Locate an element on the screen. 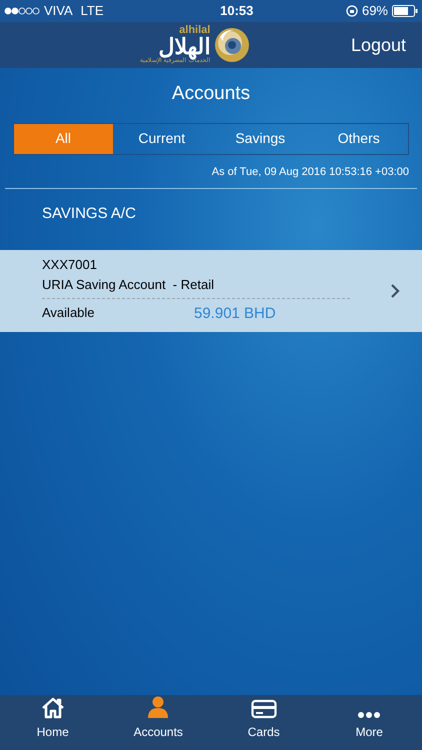 This screenshot has width=422, height=750. signal-icon is located at coordinates (22, 11).